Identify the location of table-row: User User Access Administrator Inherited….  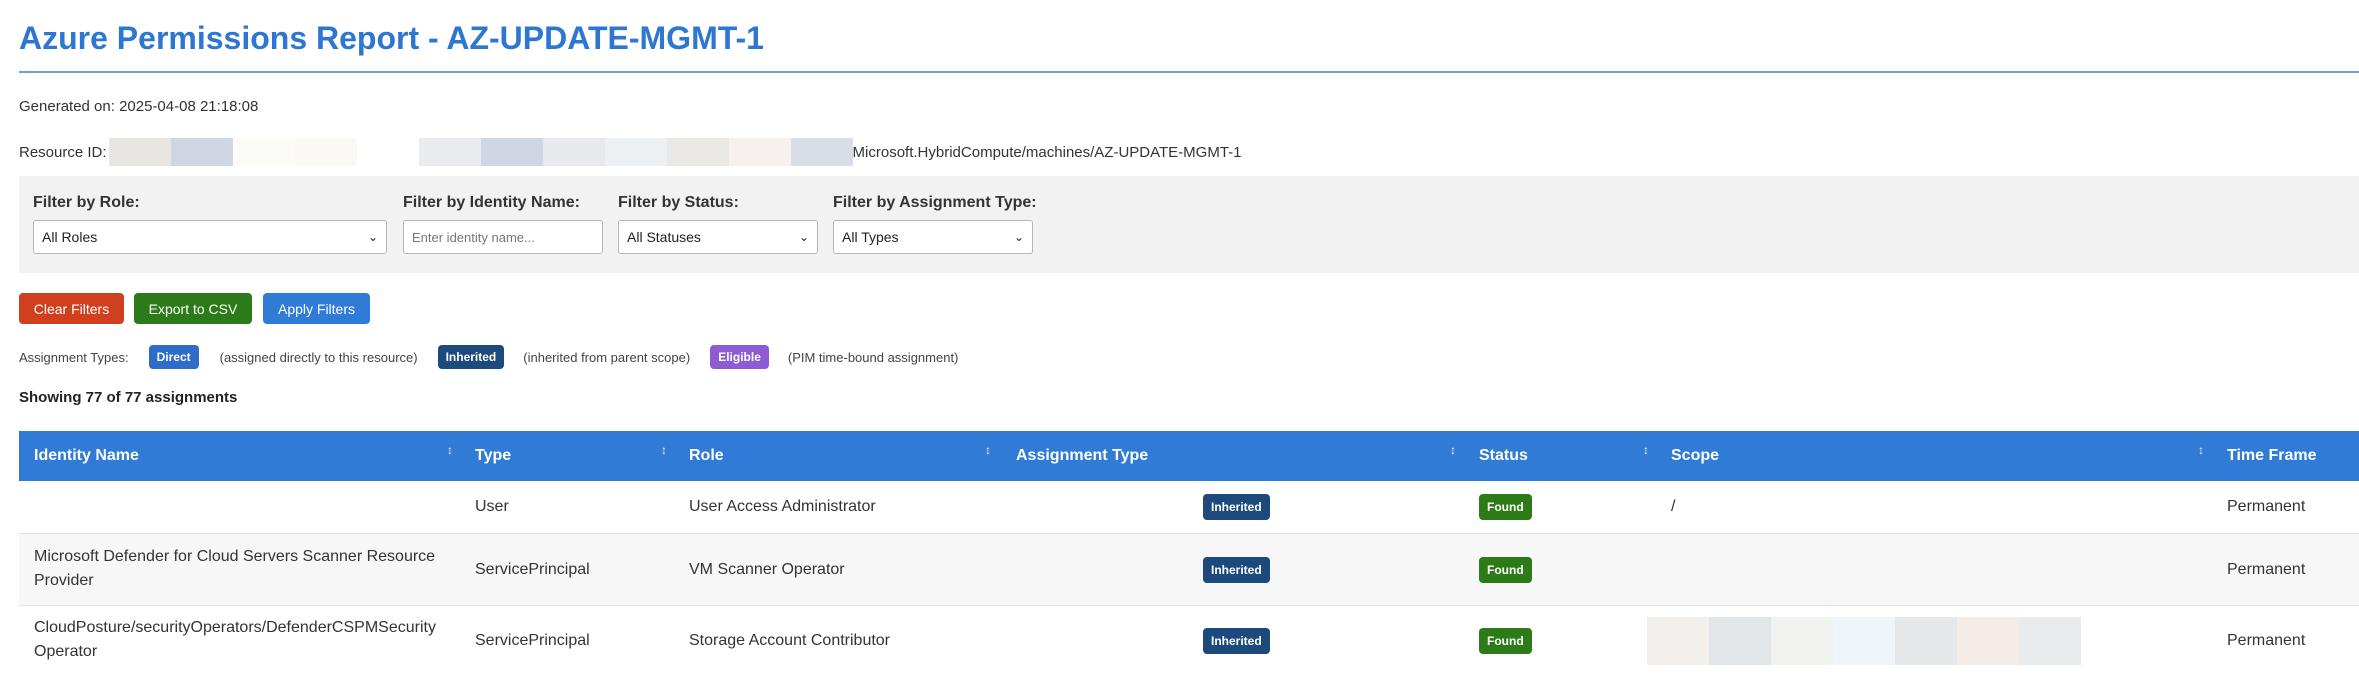
(1189, 507).